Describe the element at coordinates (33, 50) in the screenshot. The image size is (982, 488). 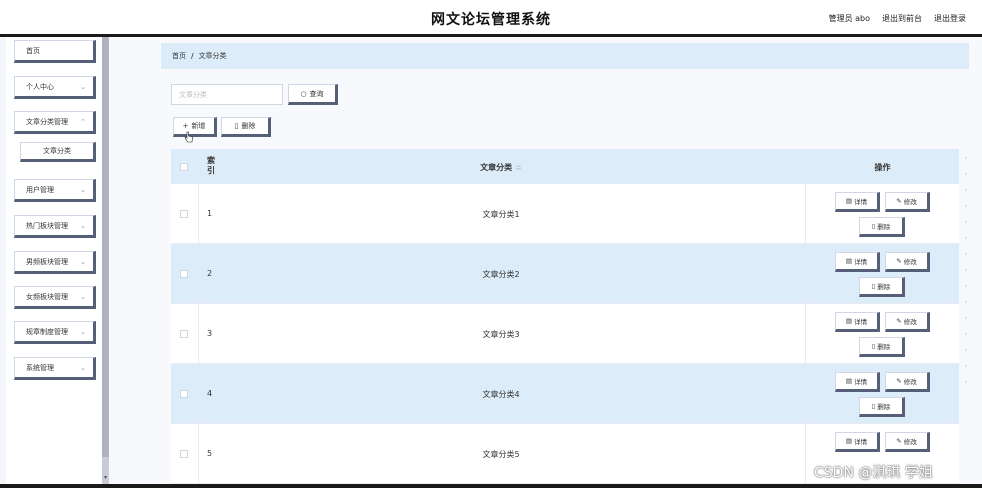
I see `sidebar-item-label: 首页` at that location.